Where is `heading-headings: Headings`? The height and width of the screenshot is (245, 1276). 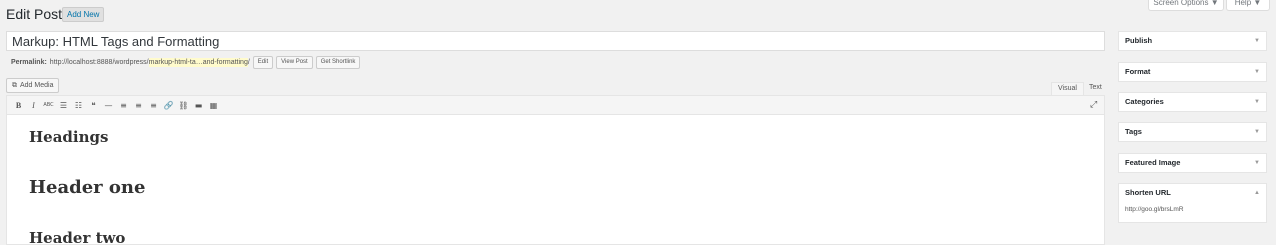
heading-headings: Headings is located at coordinates (69, 137).